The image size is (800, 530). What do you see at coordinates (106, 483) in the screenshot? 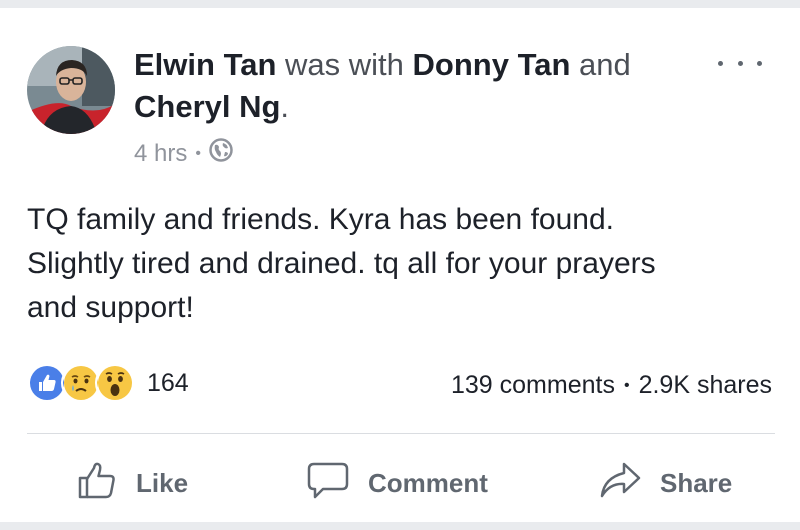
I see `thumbs-up-icon` at bounding box center [106, 483].